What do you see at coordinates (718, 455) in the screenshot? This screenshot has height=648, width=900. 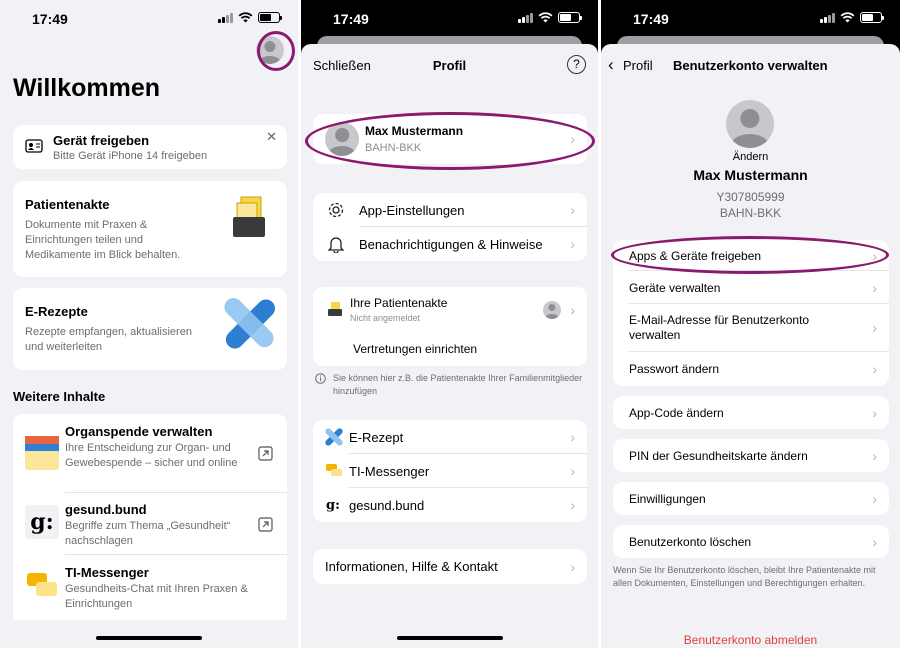 I see `pin-label: PIN der Gesundheitskarte ändern` at bounding box center [718, 455].